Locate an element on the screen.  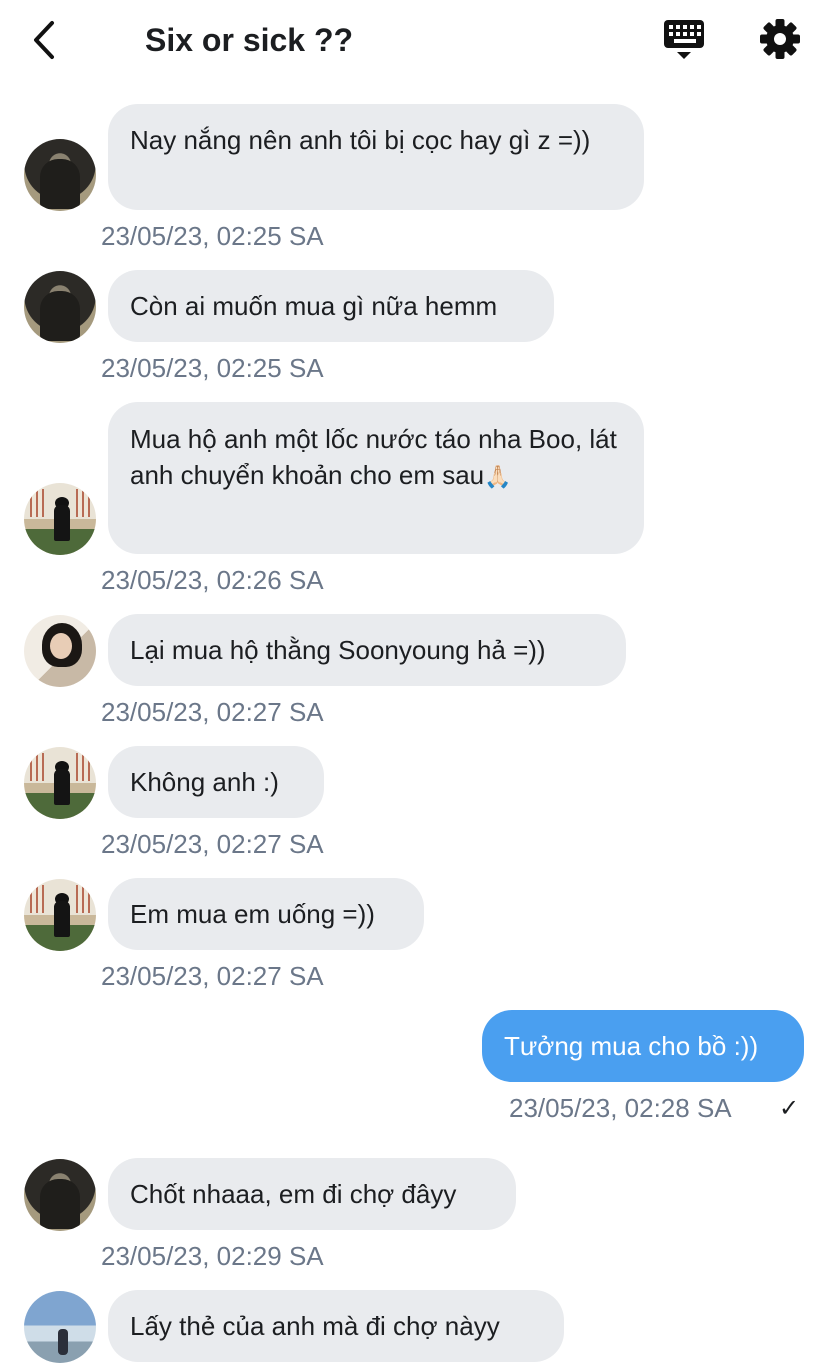
message-bubble: Em mua em uống =)) is located at coordinates (266, 914).